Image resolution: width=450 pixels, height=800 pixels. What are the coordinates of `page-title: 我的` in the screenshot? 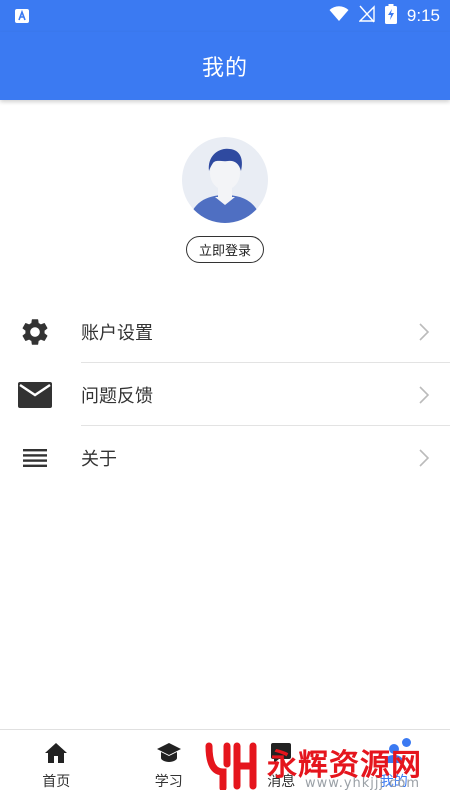 It's located at (224, 68).